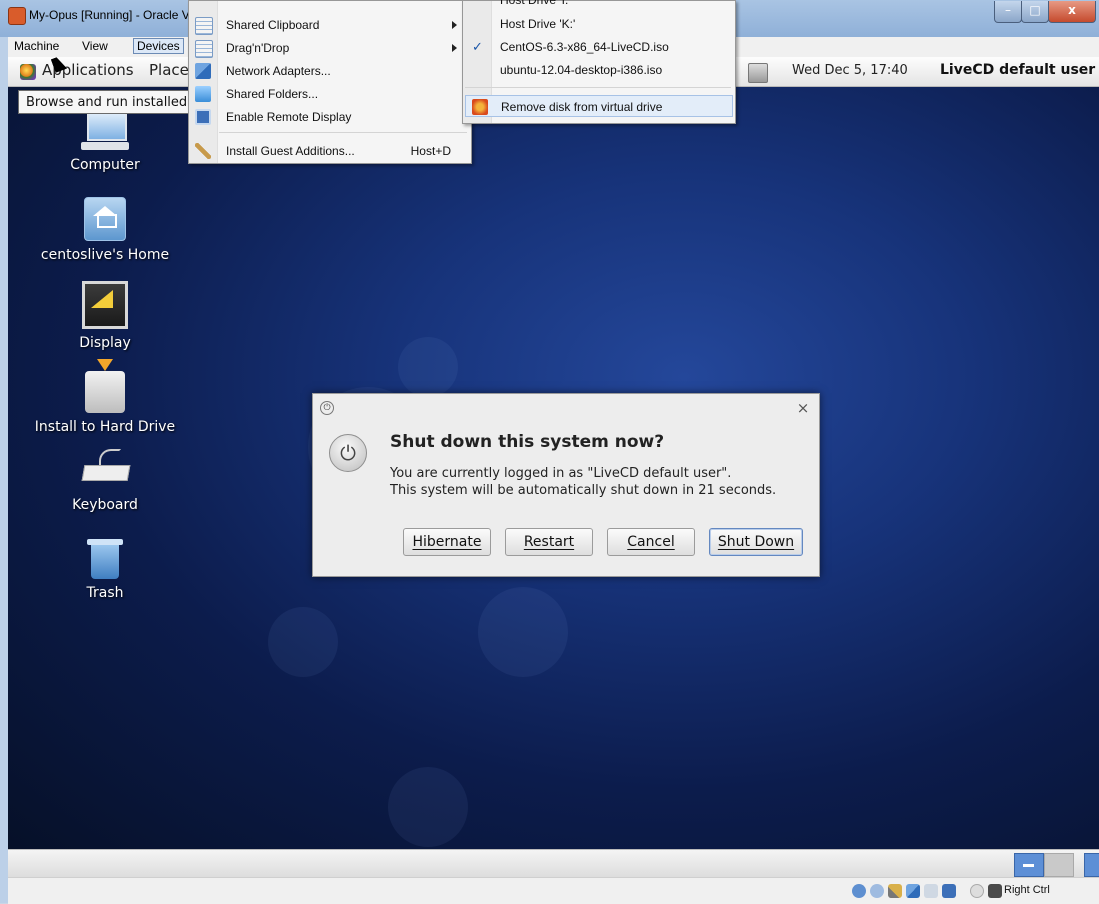 This screenshot has height=904, width=1099. I want to click on menu-machine: Machine, so click(36, 46).